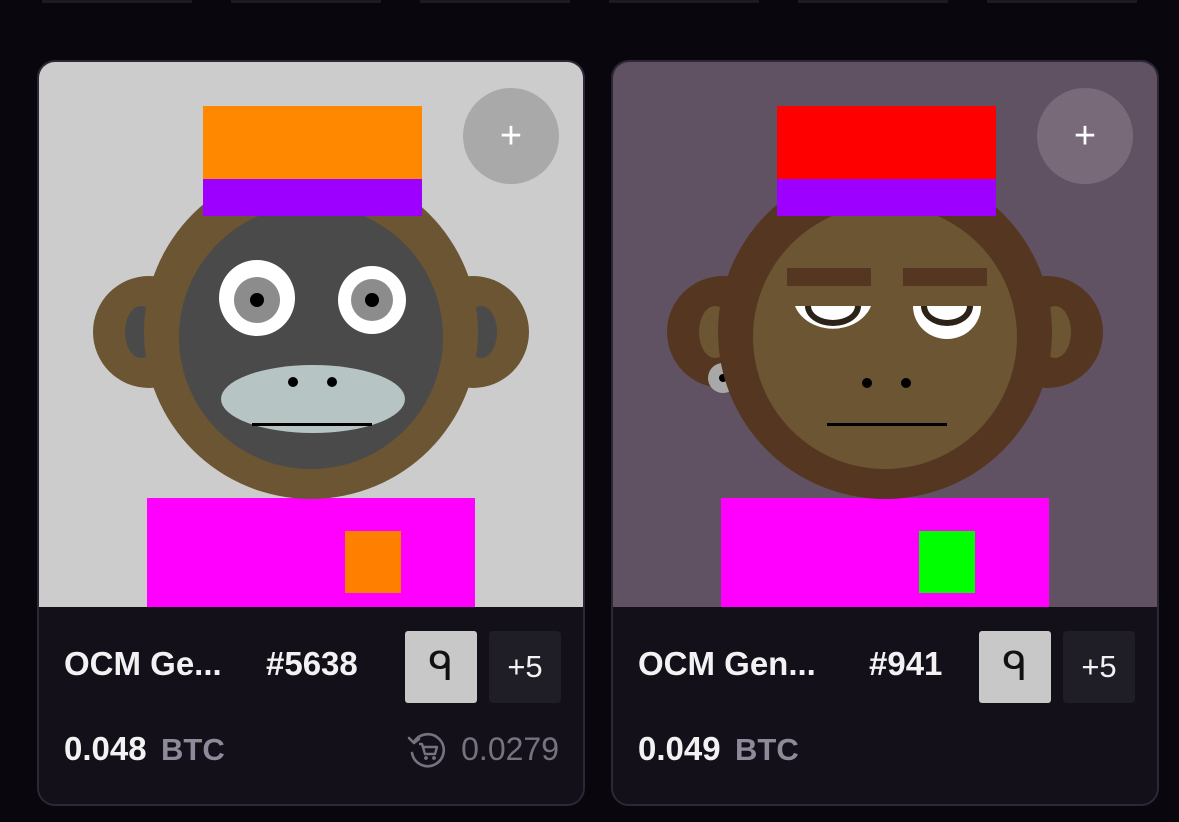 Image resolution: width=1179 pixels, height=822 pixels. Describe the element at coordinates (510, 748) in the screenshot. I see `last-sale-value: 0.0279` at that location.